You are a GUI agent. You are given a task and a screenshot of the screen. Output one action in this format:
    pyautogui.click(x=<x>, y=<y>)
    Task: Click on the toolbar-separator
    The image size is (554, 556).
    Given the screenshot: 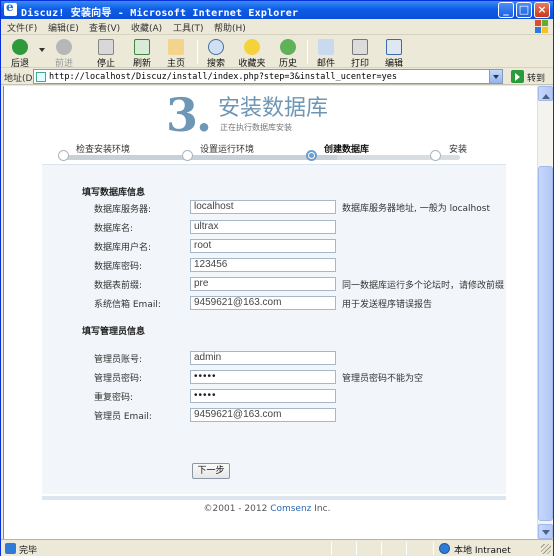 What is the action you would take?
    pyautogui.click(x=197, y=52)
    